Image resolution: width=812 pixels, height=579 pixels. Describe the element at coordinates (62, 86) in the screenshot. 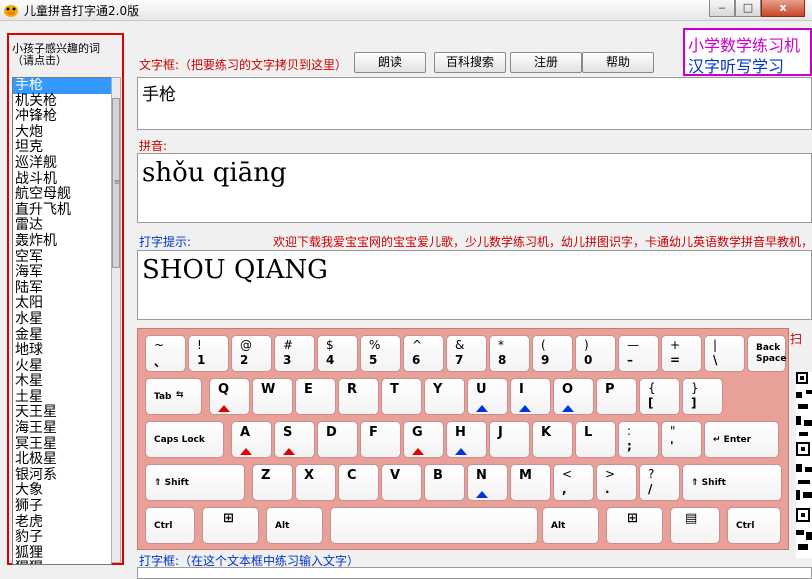

I see `word-list-item: 手枪` at that location.